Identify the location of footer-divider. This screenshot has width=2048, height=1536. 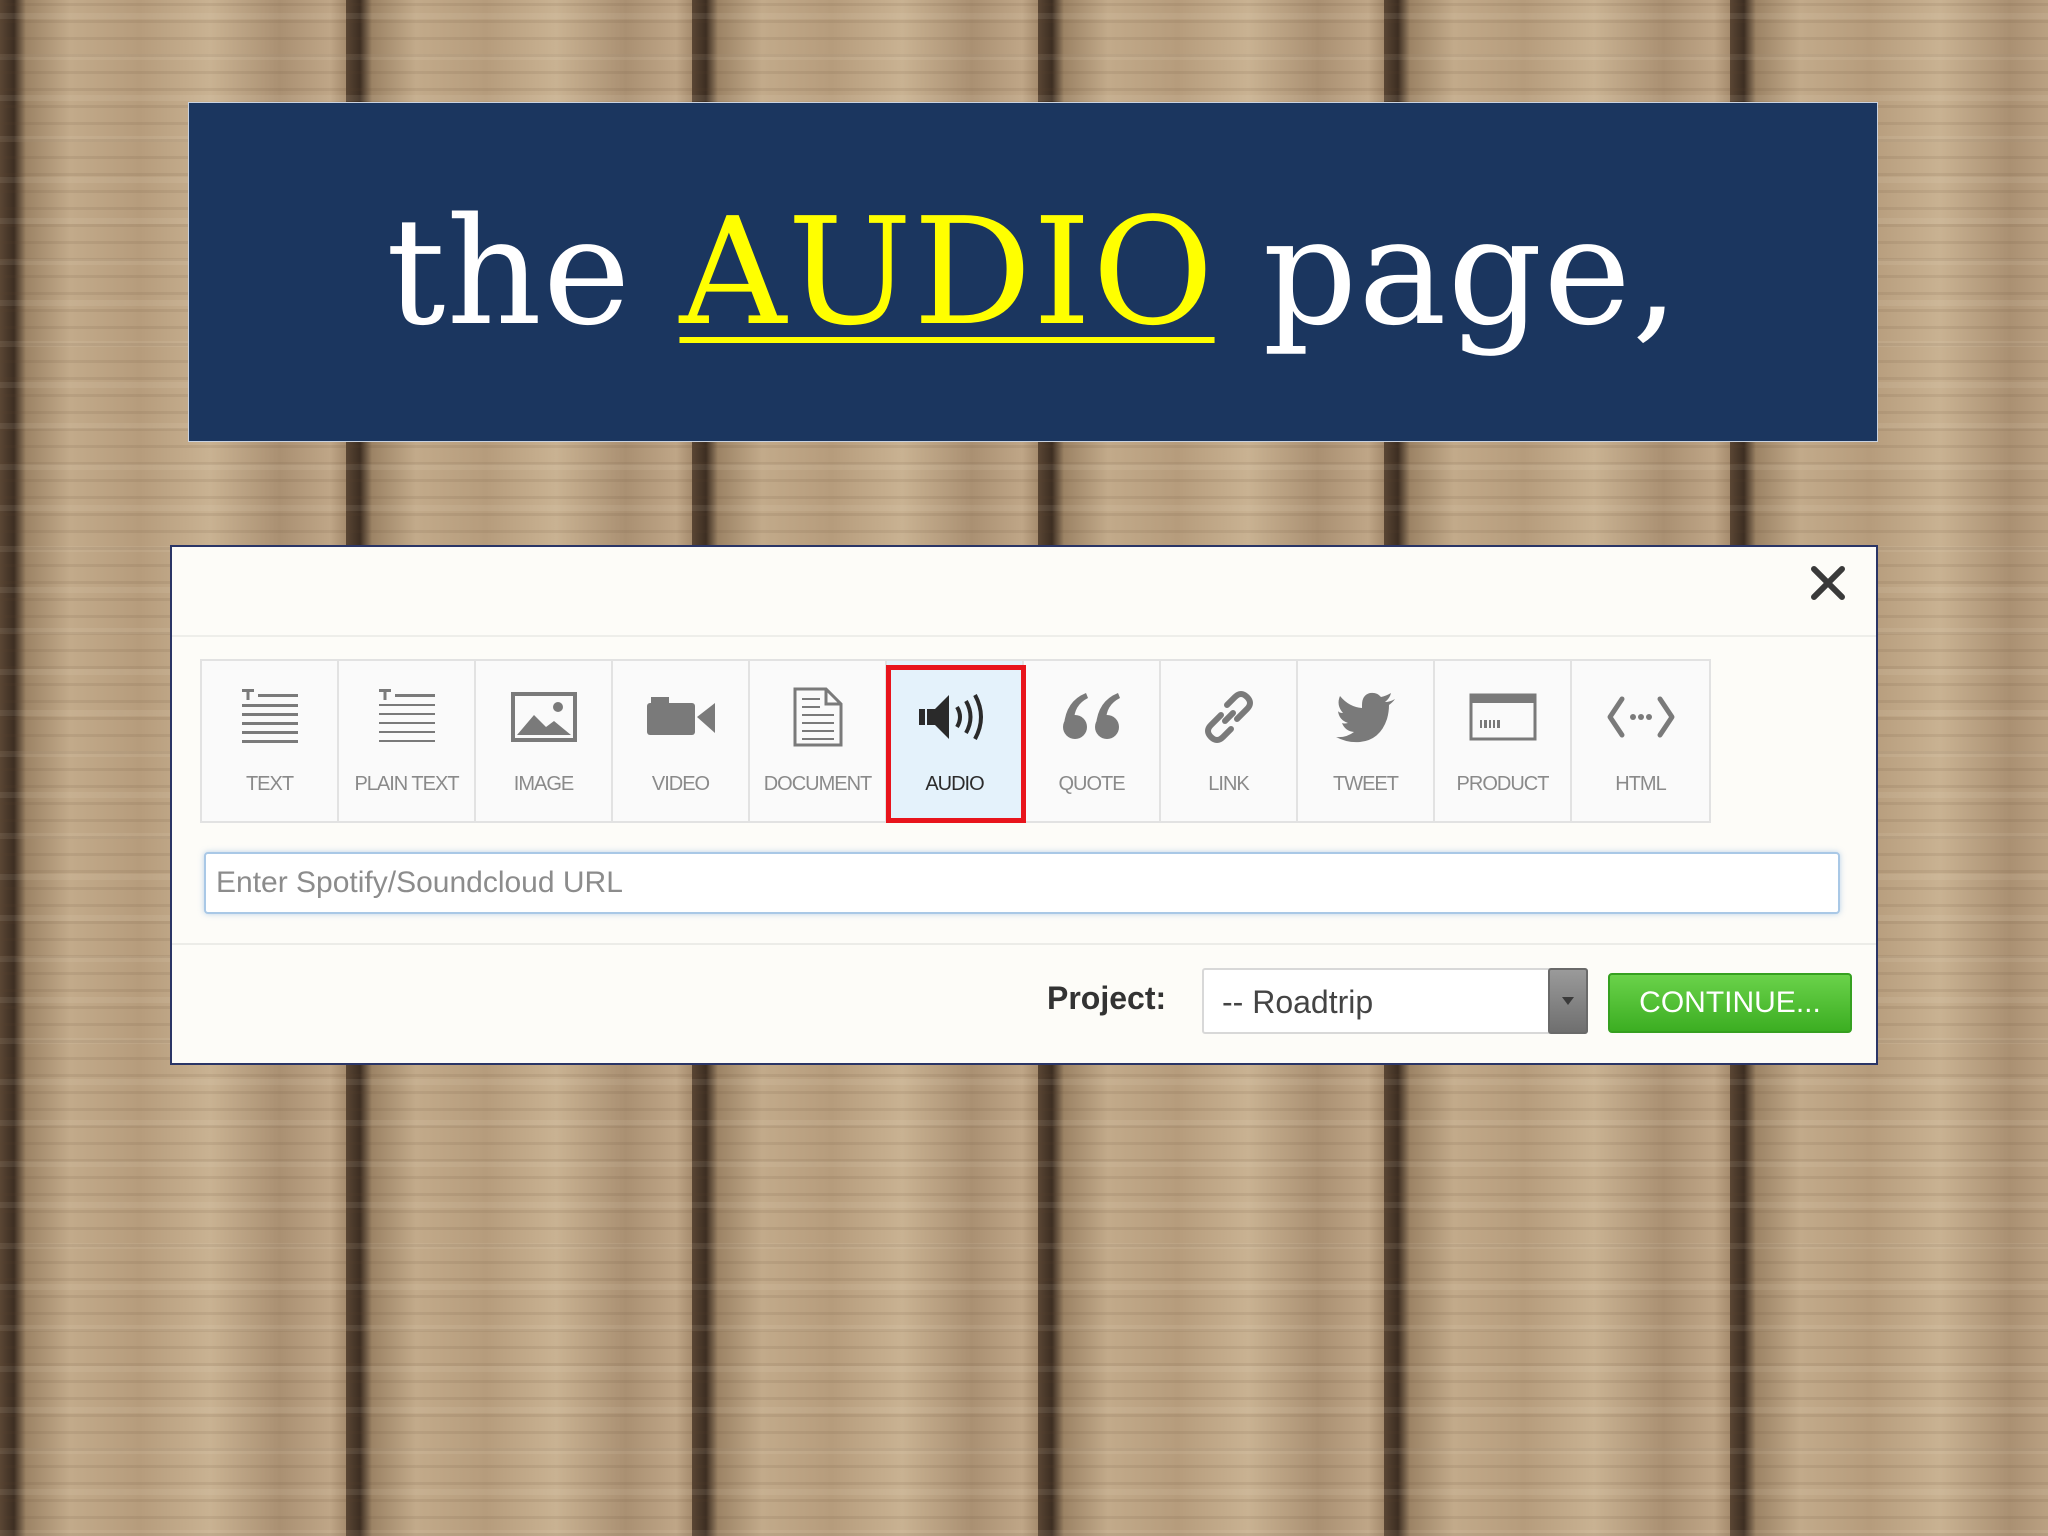
(1024, 944).